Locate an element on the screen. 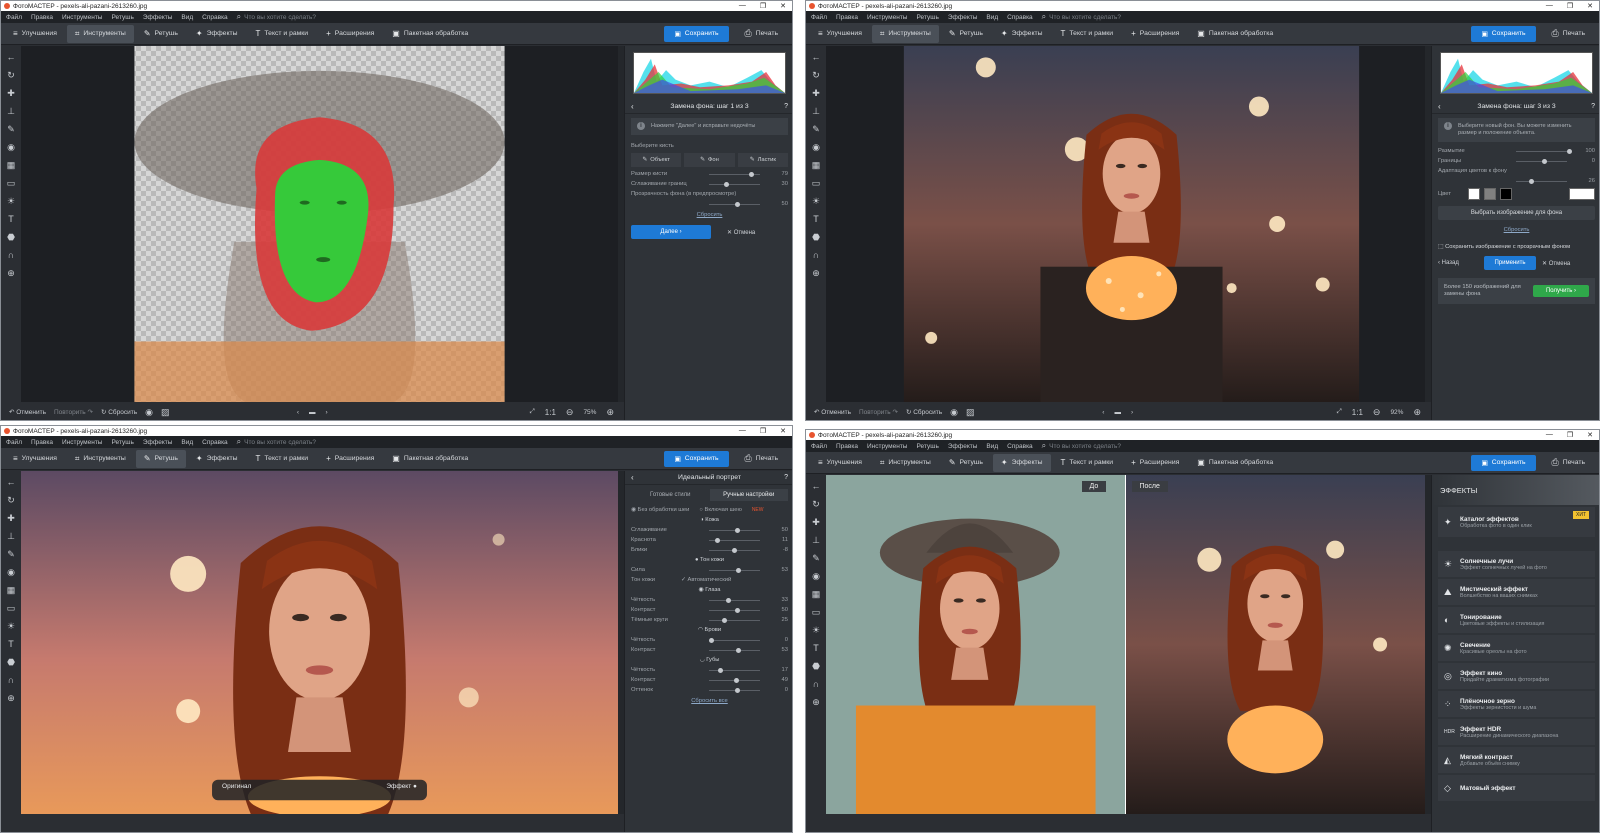 This screenshot has width=1600, height=833. s1-slider-1-slider is located at coordinates (734, 184).